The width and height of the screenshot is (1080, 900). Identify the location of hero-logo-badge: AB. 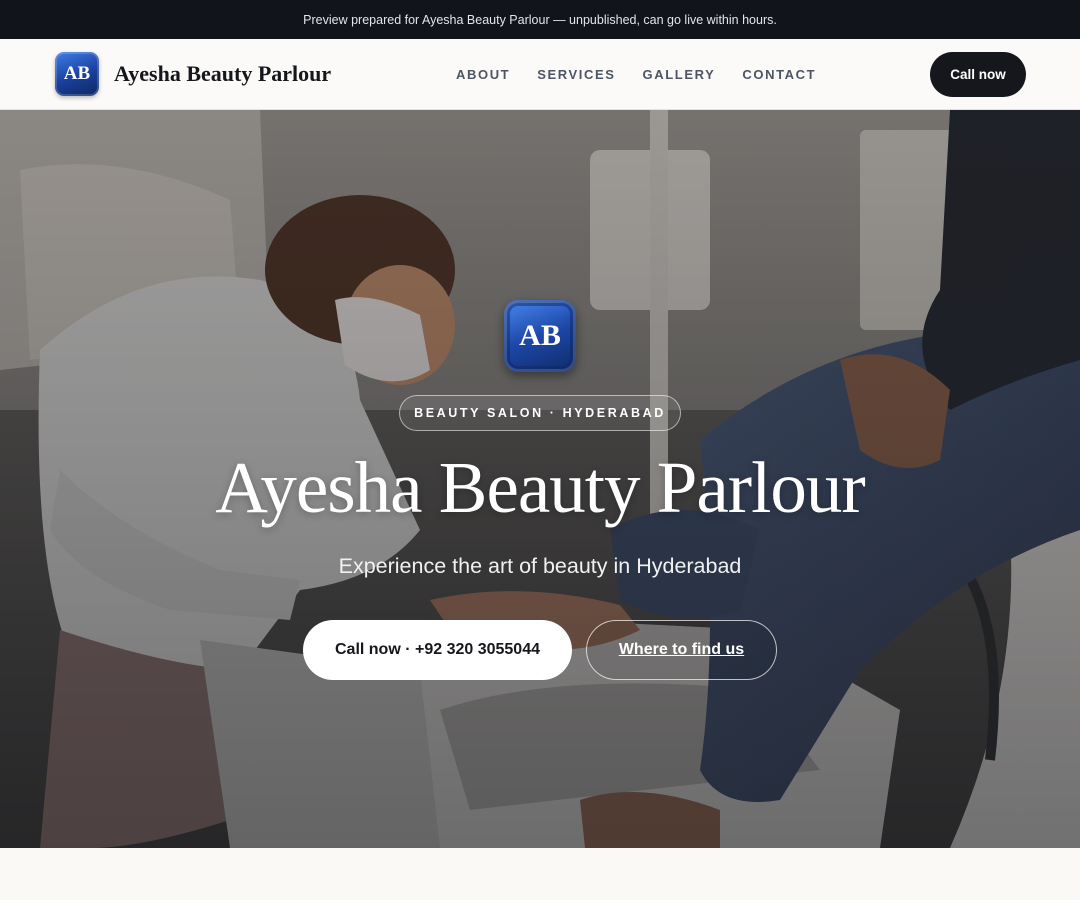
(540, 336).